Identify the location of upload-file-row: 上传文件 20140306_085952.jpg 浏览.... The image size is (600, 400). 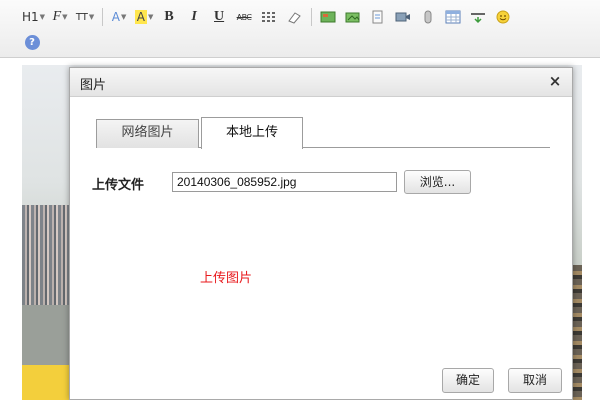
(327, 182).